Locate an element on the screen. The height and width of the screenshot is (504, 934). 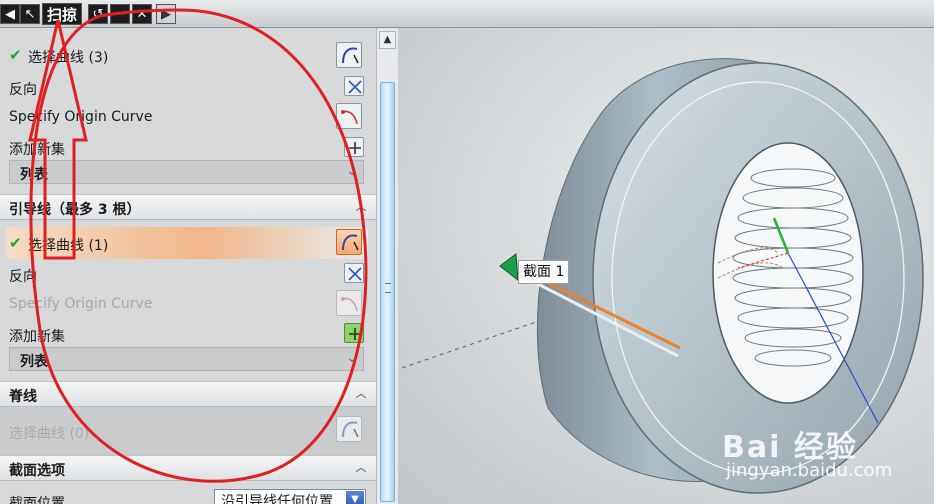
section-header-guides: 引导线（最多 3 根） ︿ is located at coordinates (188, 207).